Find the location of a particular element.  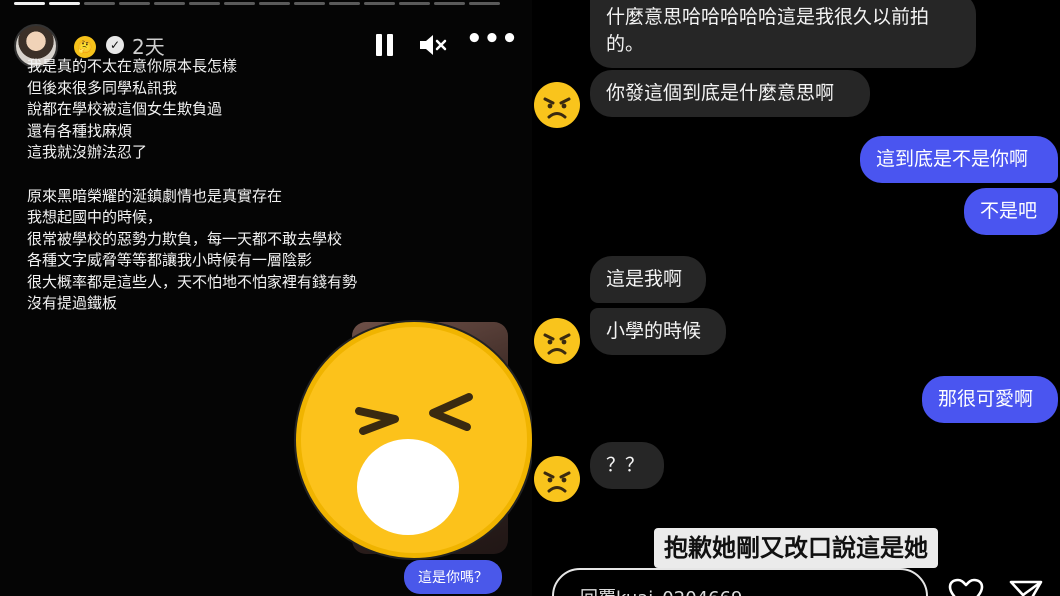

squinting-face-icon is located at coordinates (414, 440).